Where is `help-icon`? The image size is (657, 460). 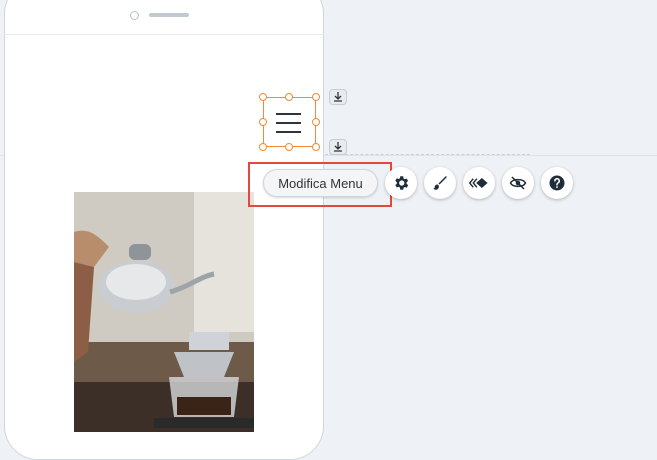
help-icon is located at coordinates (557, 183).